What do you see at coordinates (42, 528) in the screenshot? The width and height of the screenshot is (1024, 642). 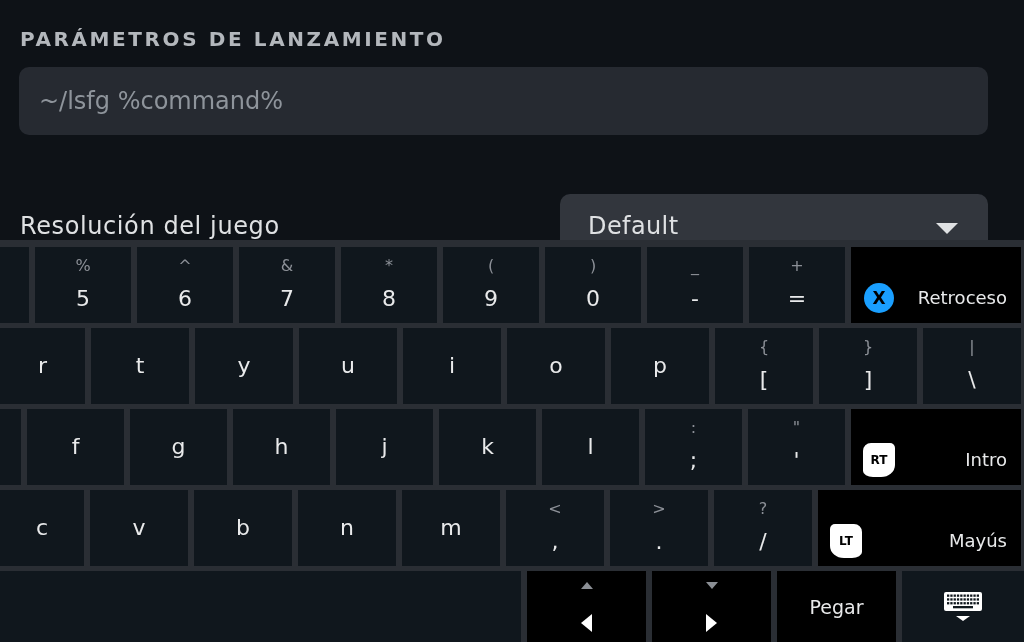 I see `keyboard-key: c` at bounding box center [42, 528].